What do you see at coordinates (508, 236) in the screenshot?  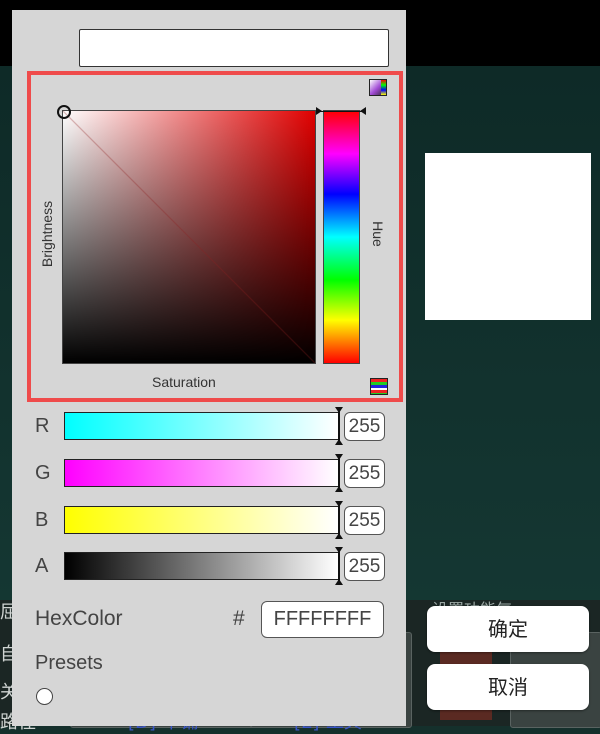 I see `color-preview-swatch` at bounding box center [508, 236].